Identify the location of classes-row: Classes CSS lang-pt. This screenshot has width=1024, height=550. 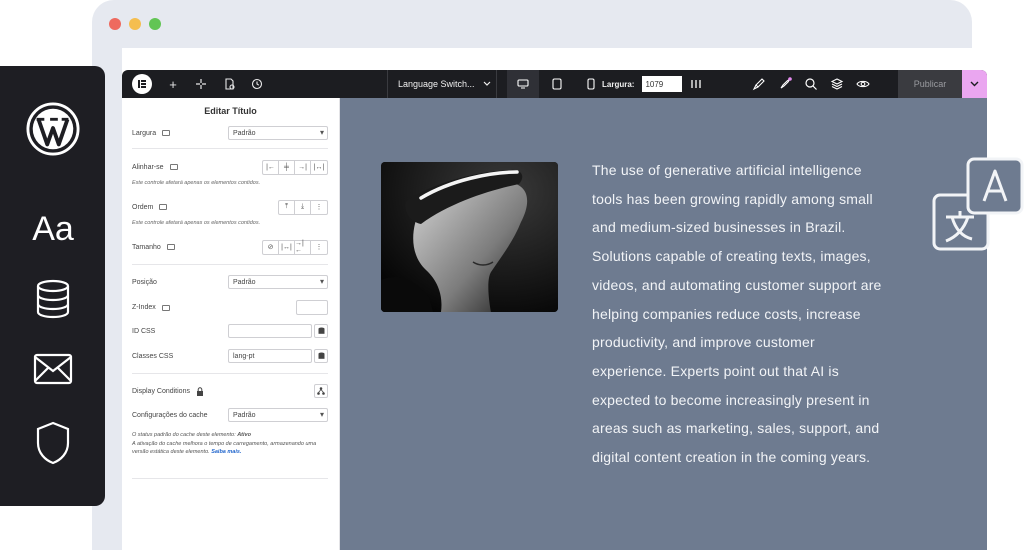
(230, 356).